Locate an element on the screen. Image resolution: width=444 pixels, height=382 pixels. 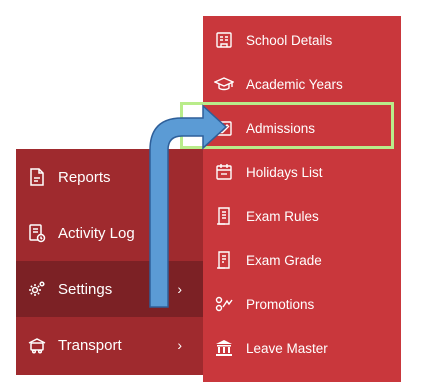
pointer-arrow is located at coordinates (188, 206).